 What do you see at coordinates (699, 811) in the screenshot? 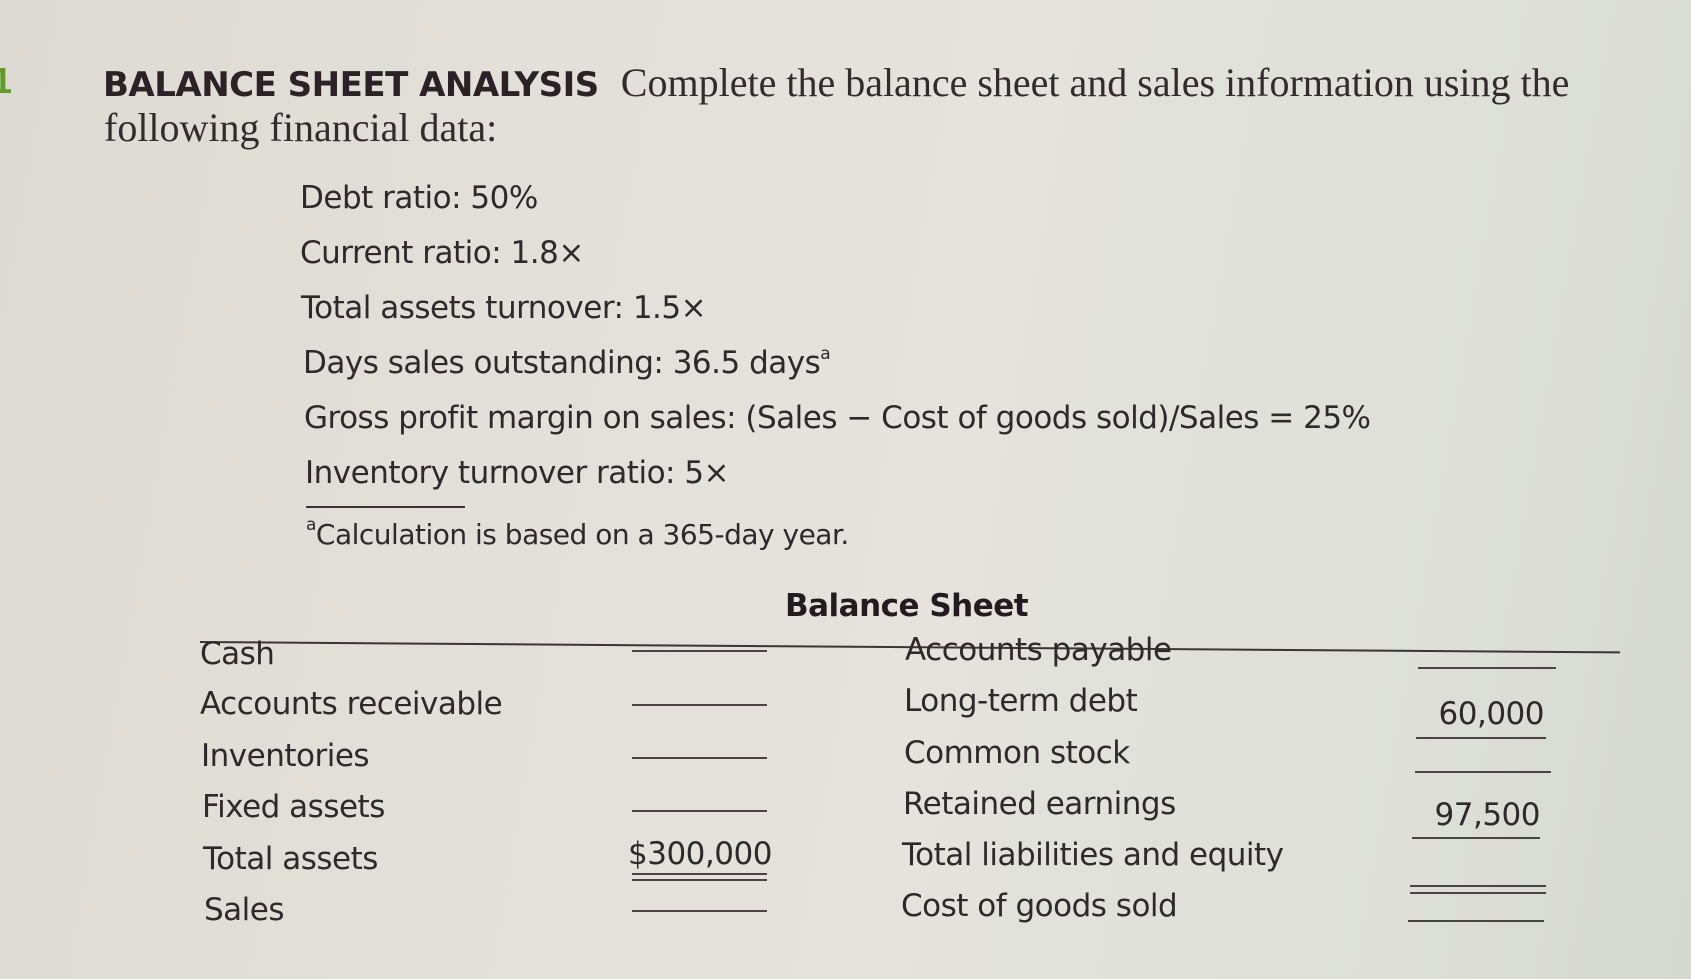
I see `bs-blank-fixed-assets` at bounding box center [699, 811].